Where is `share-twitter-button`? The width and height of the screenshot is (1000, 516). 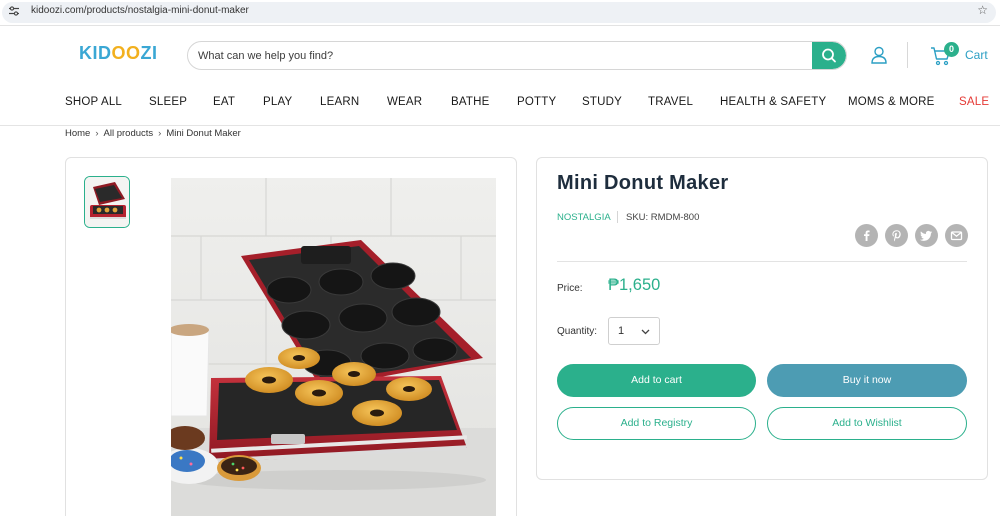
share-twitter-button is located at coordinates (926, 235).